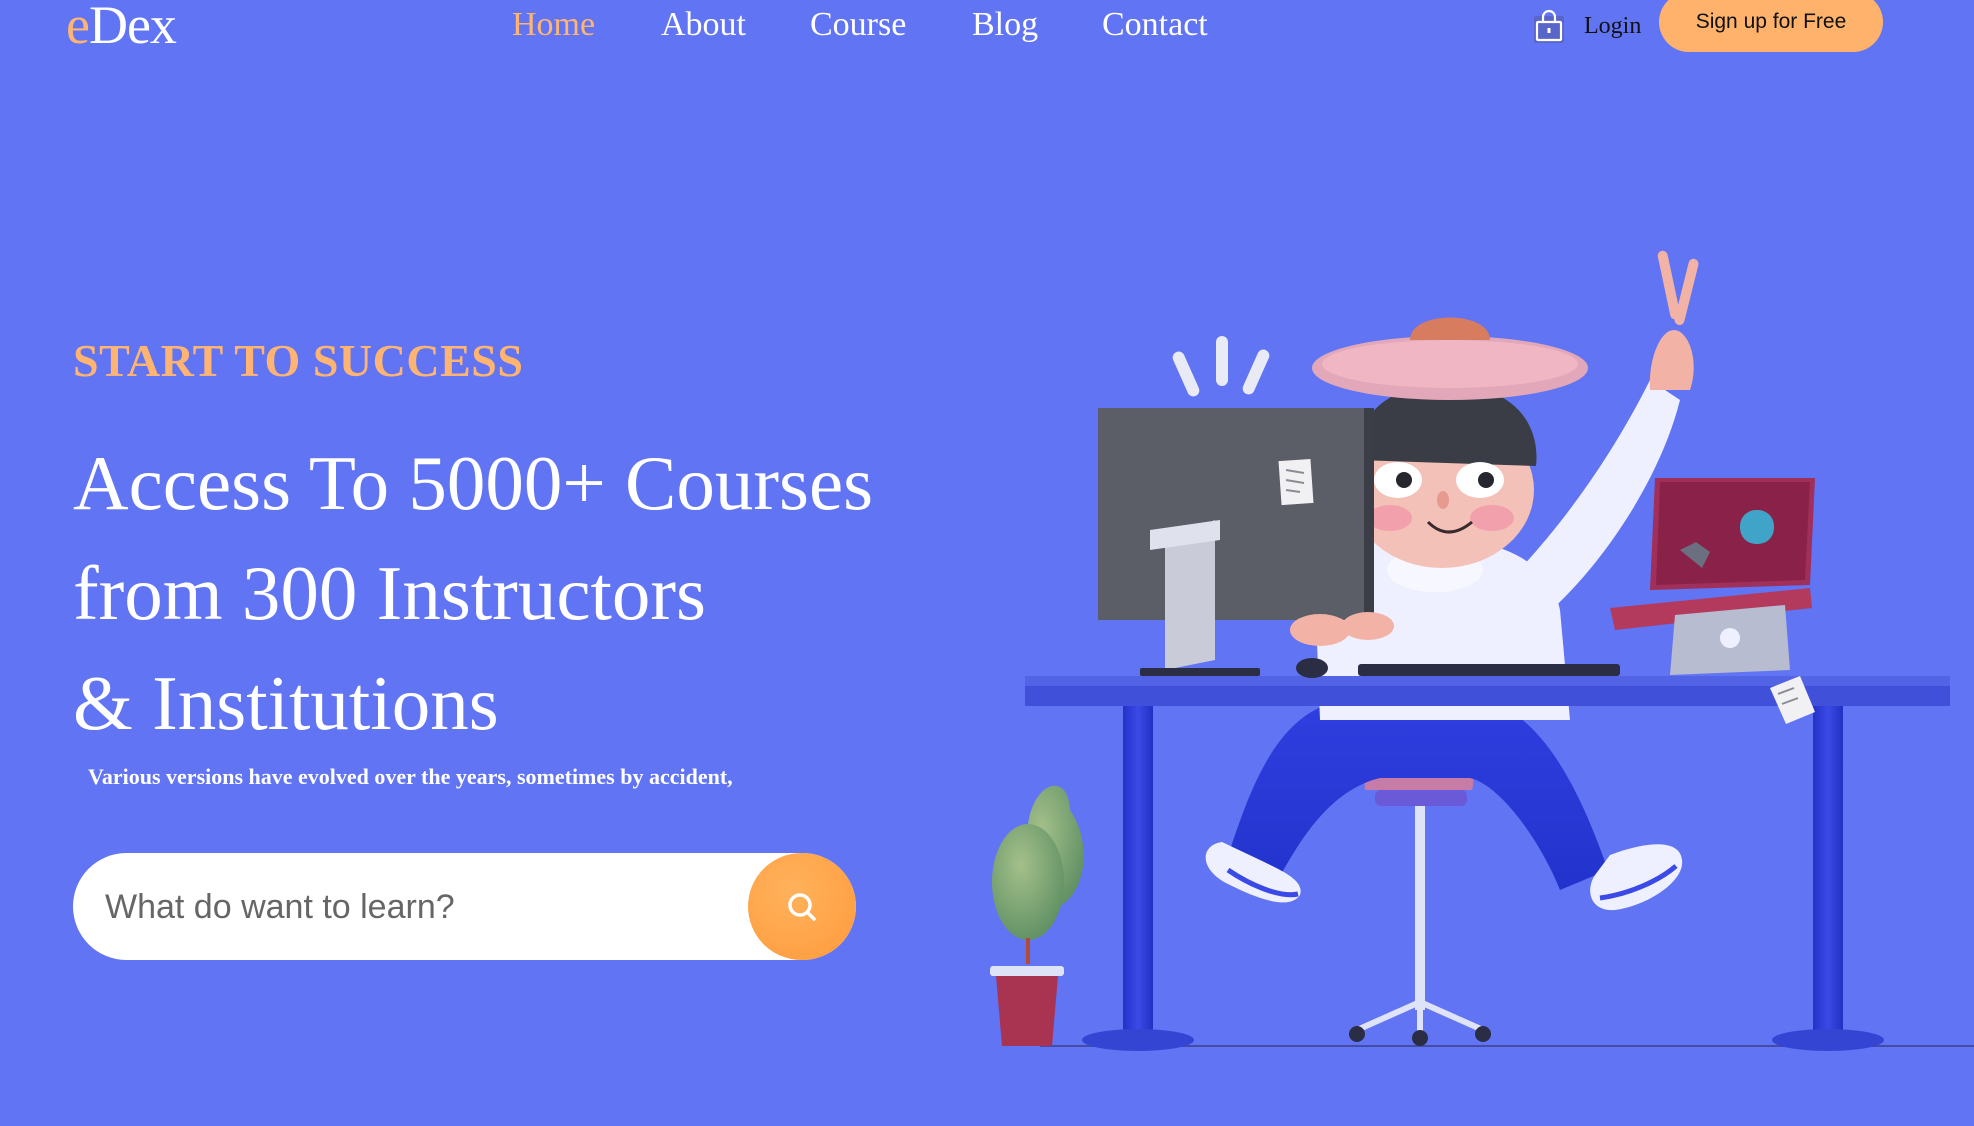  Describe the element at coordinates (298, 360) in the screenshot. I see `hero-eyebrow: START TO SUCCESS` at that location.